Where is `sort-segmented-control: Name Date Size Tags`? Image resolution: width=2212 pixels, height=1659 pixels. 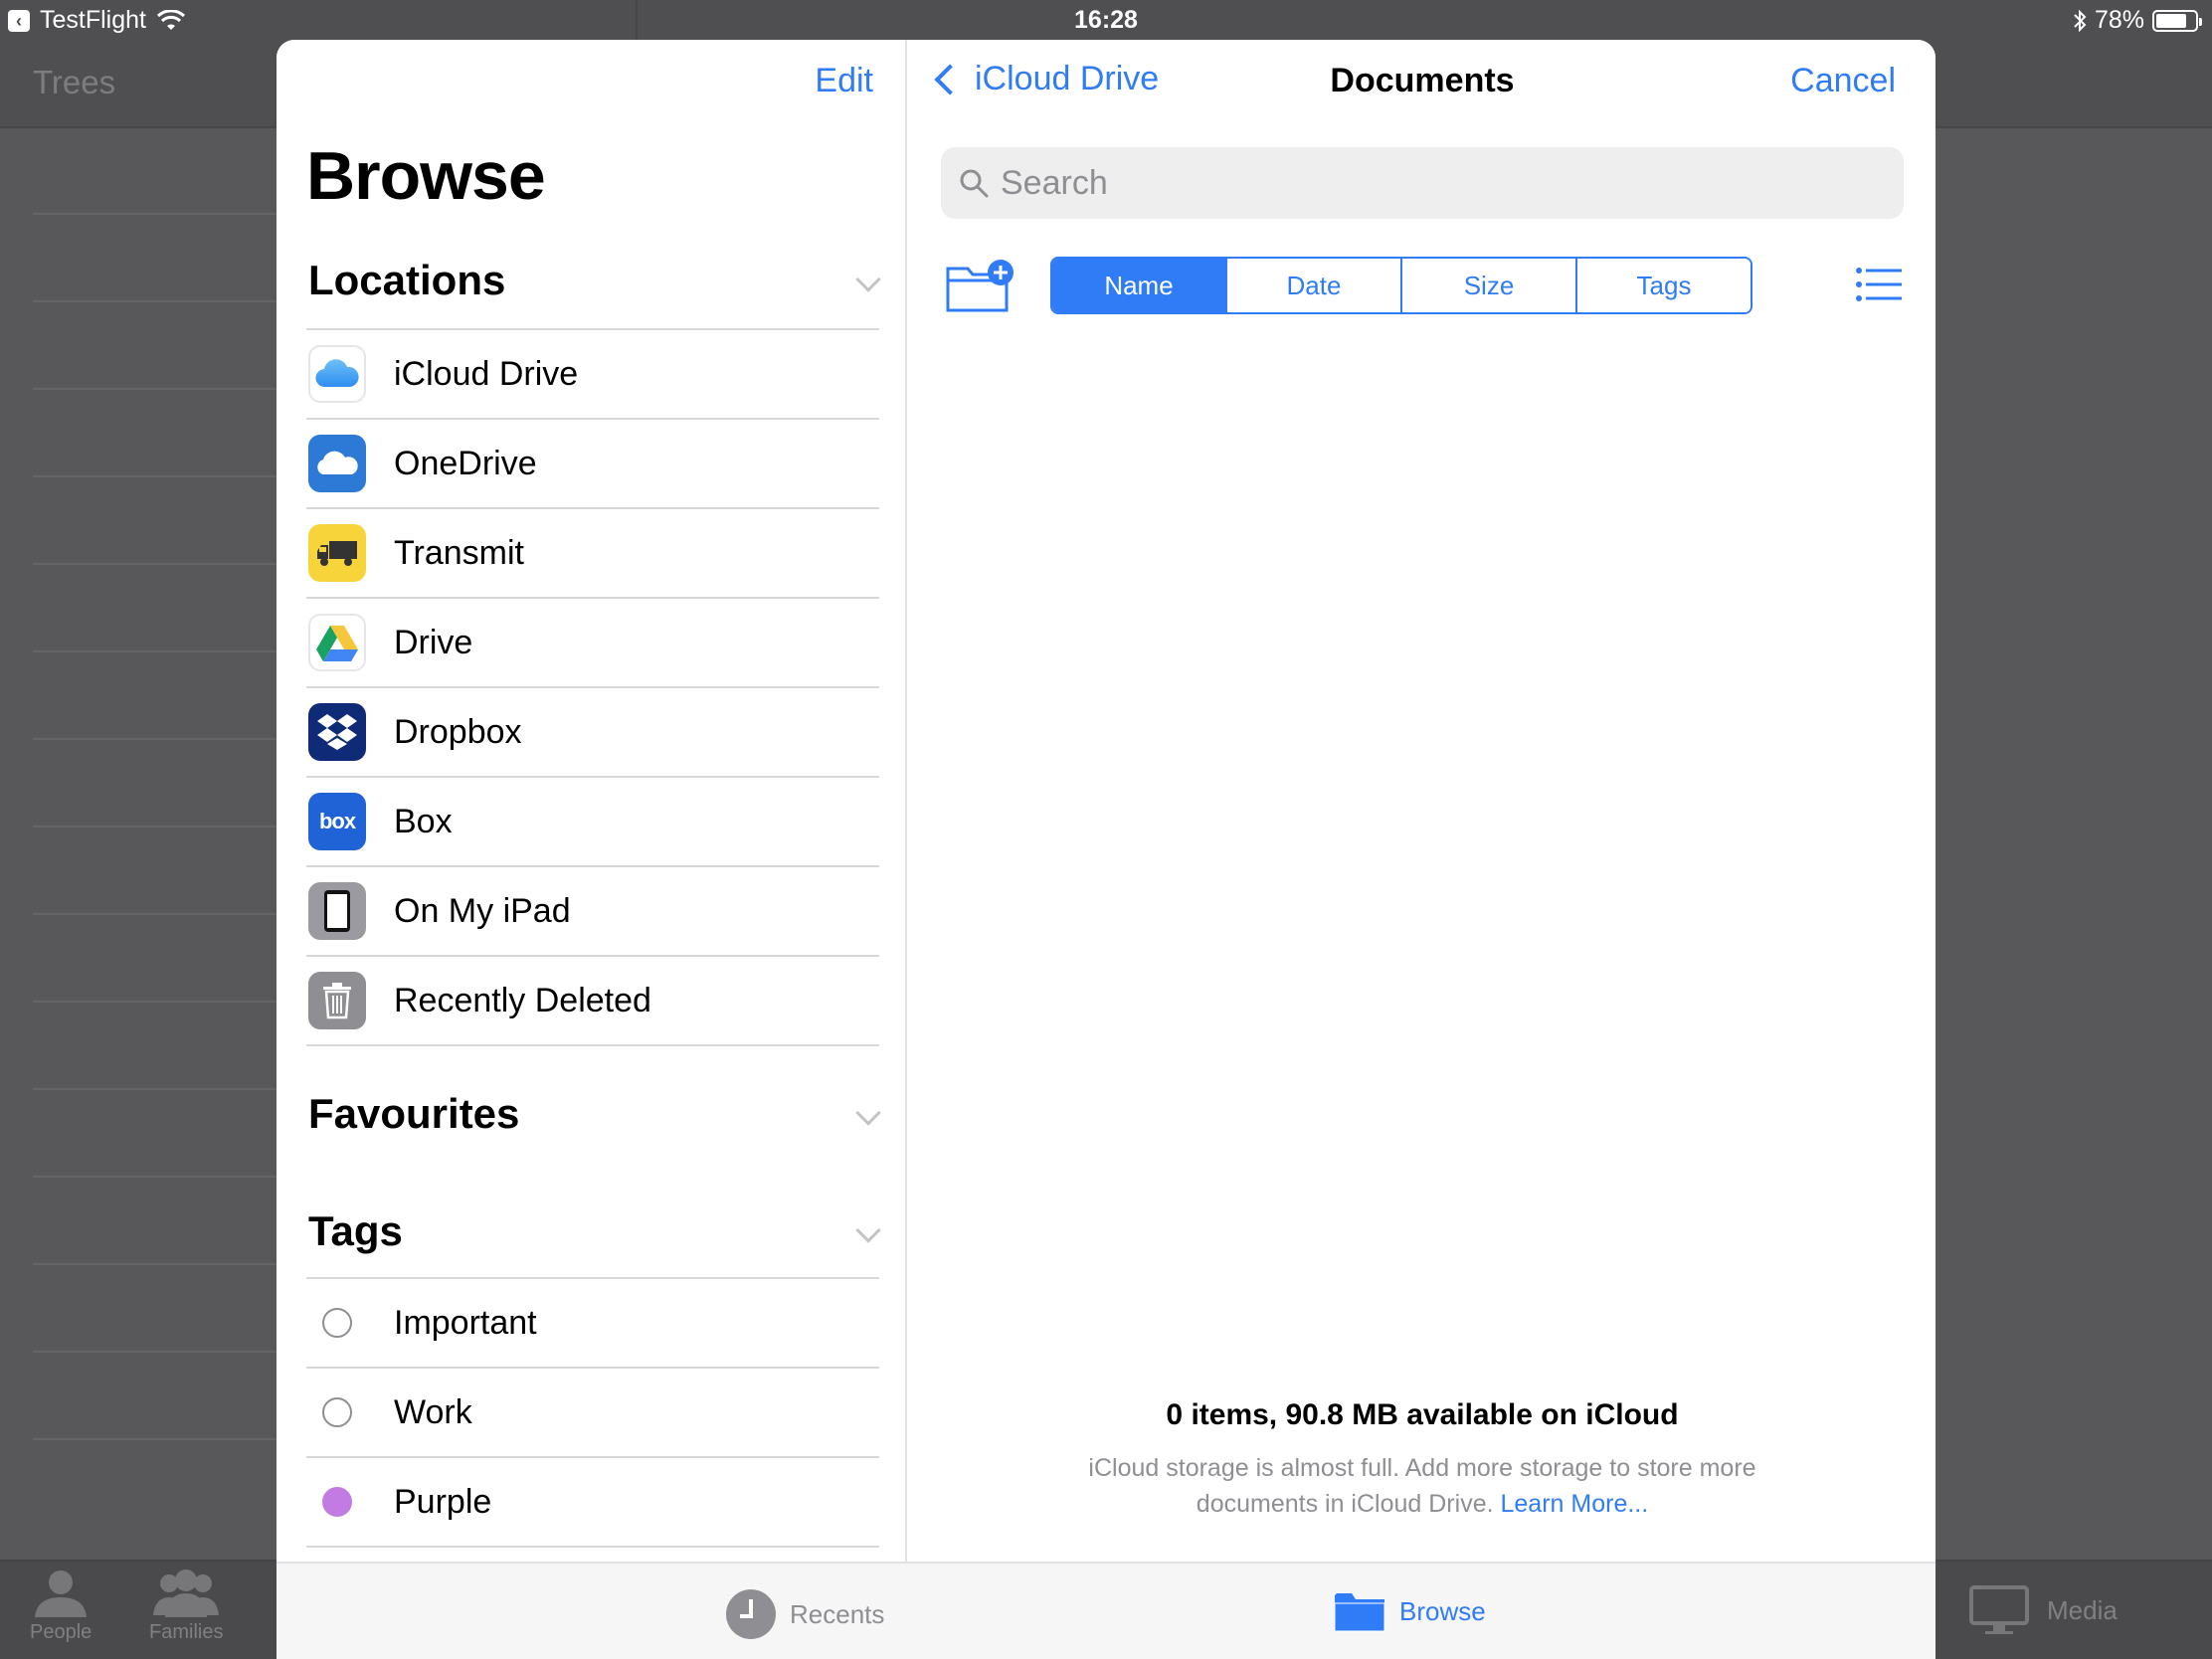 sort-segmented-control: Name Date Size Tags is located at coordinates (1401, 285).